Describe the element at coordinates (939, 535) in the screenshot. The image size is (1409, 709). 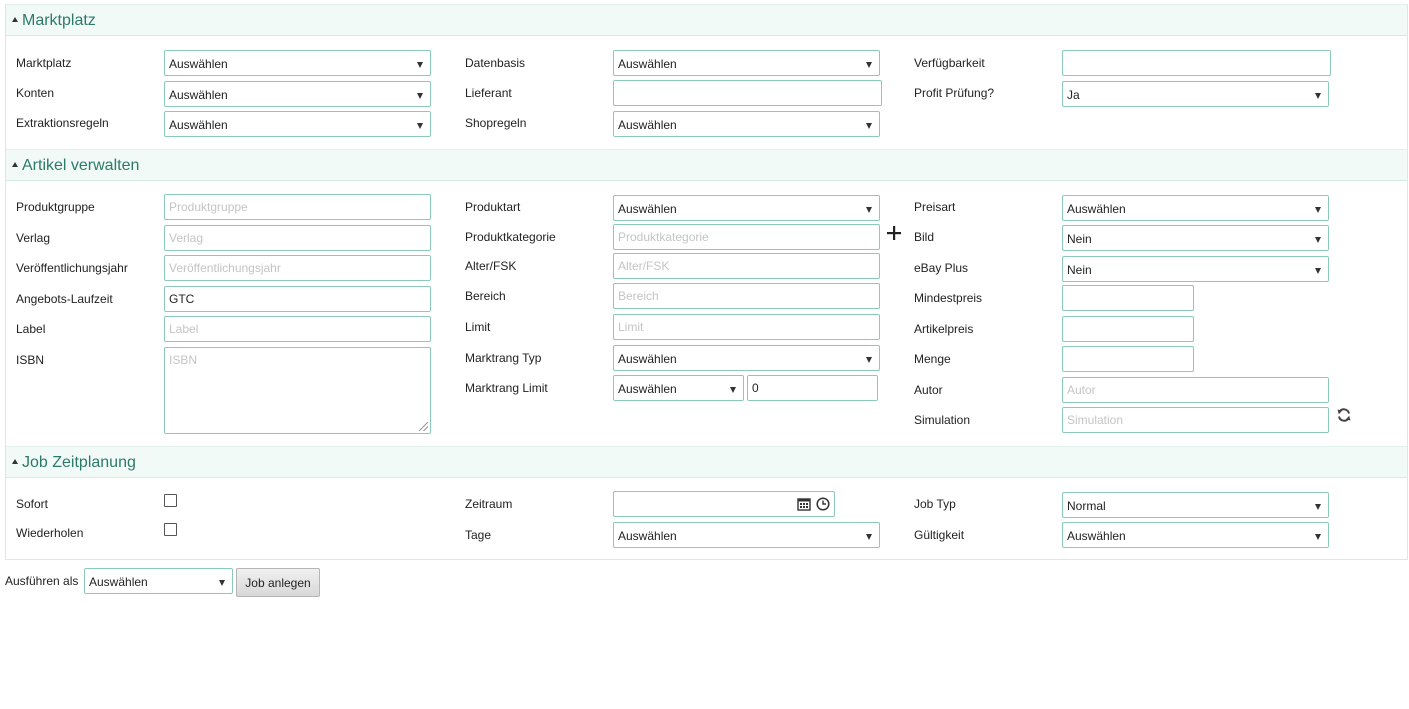
I see `gueltigkeit-label: Gültigkeit` at that location.